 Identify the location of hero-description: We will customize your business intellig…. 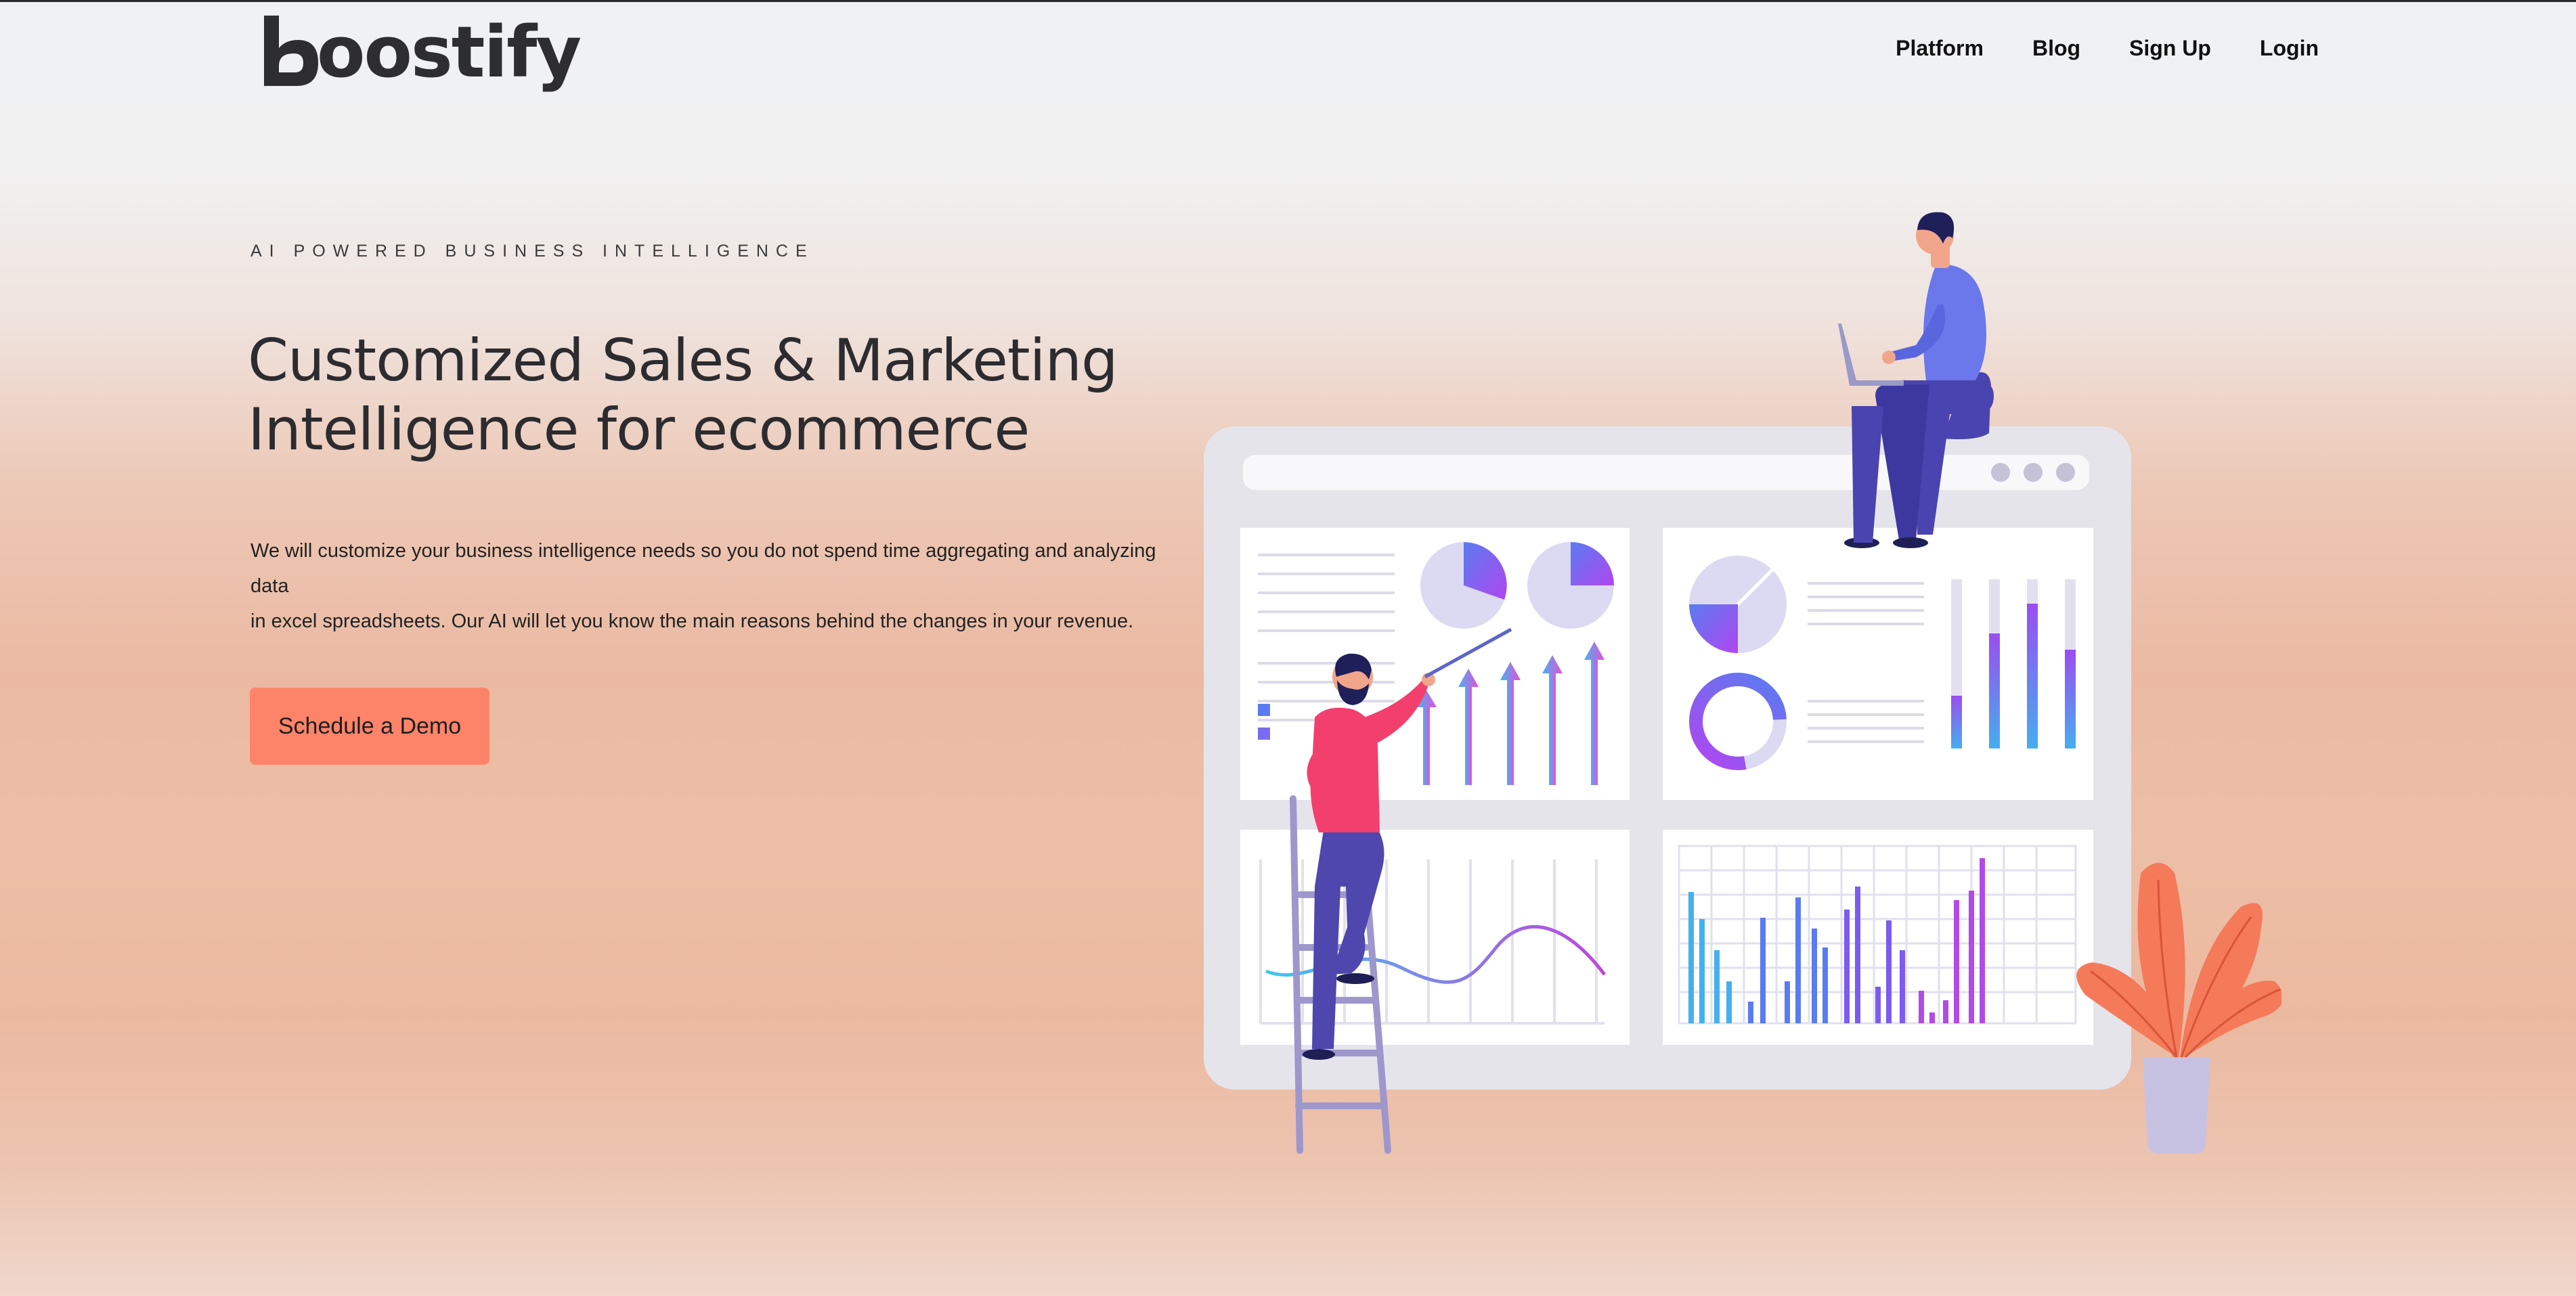
(704, 586).